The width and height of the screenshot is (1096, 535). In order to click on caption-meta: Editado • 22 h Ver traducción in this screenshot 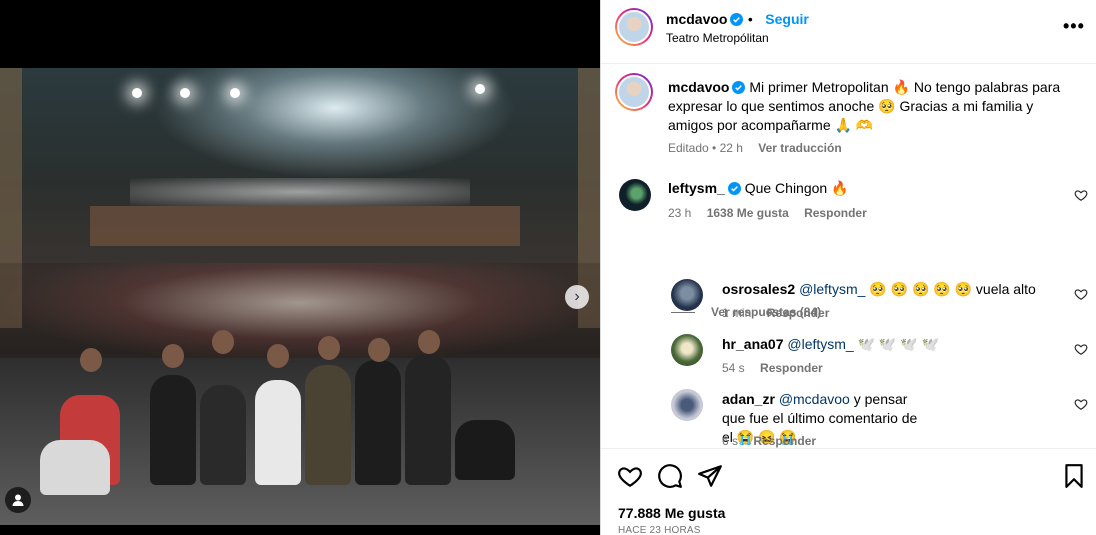, I will do `click(755, 148)`.